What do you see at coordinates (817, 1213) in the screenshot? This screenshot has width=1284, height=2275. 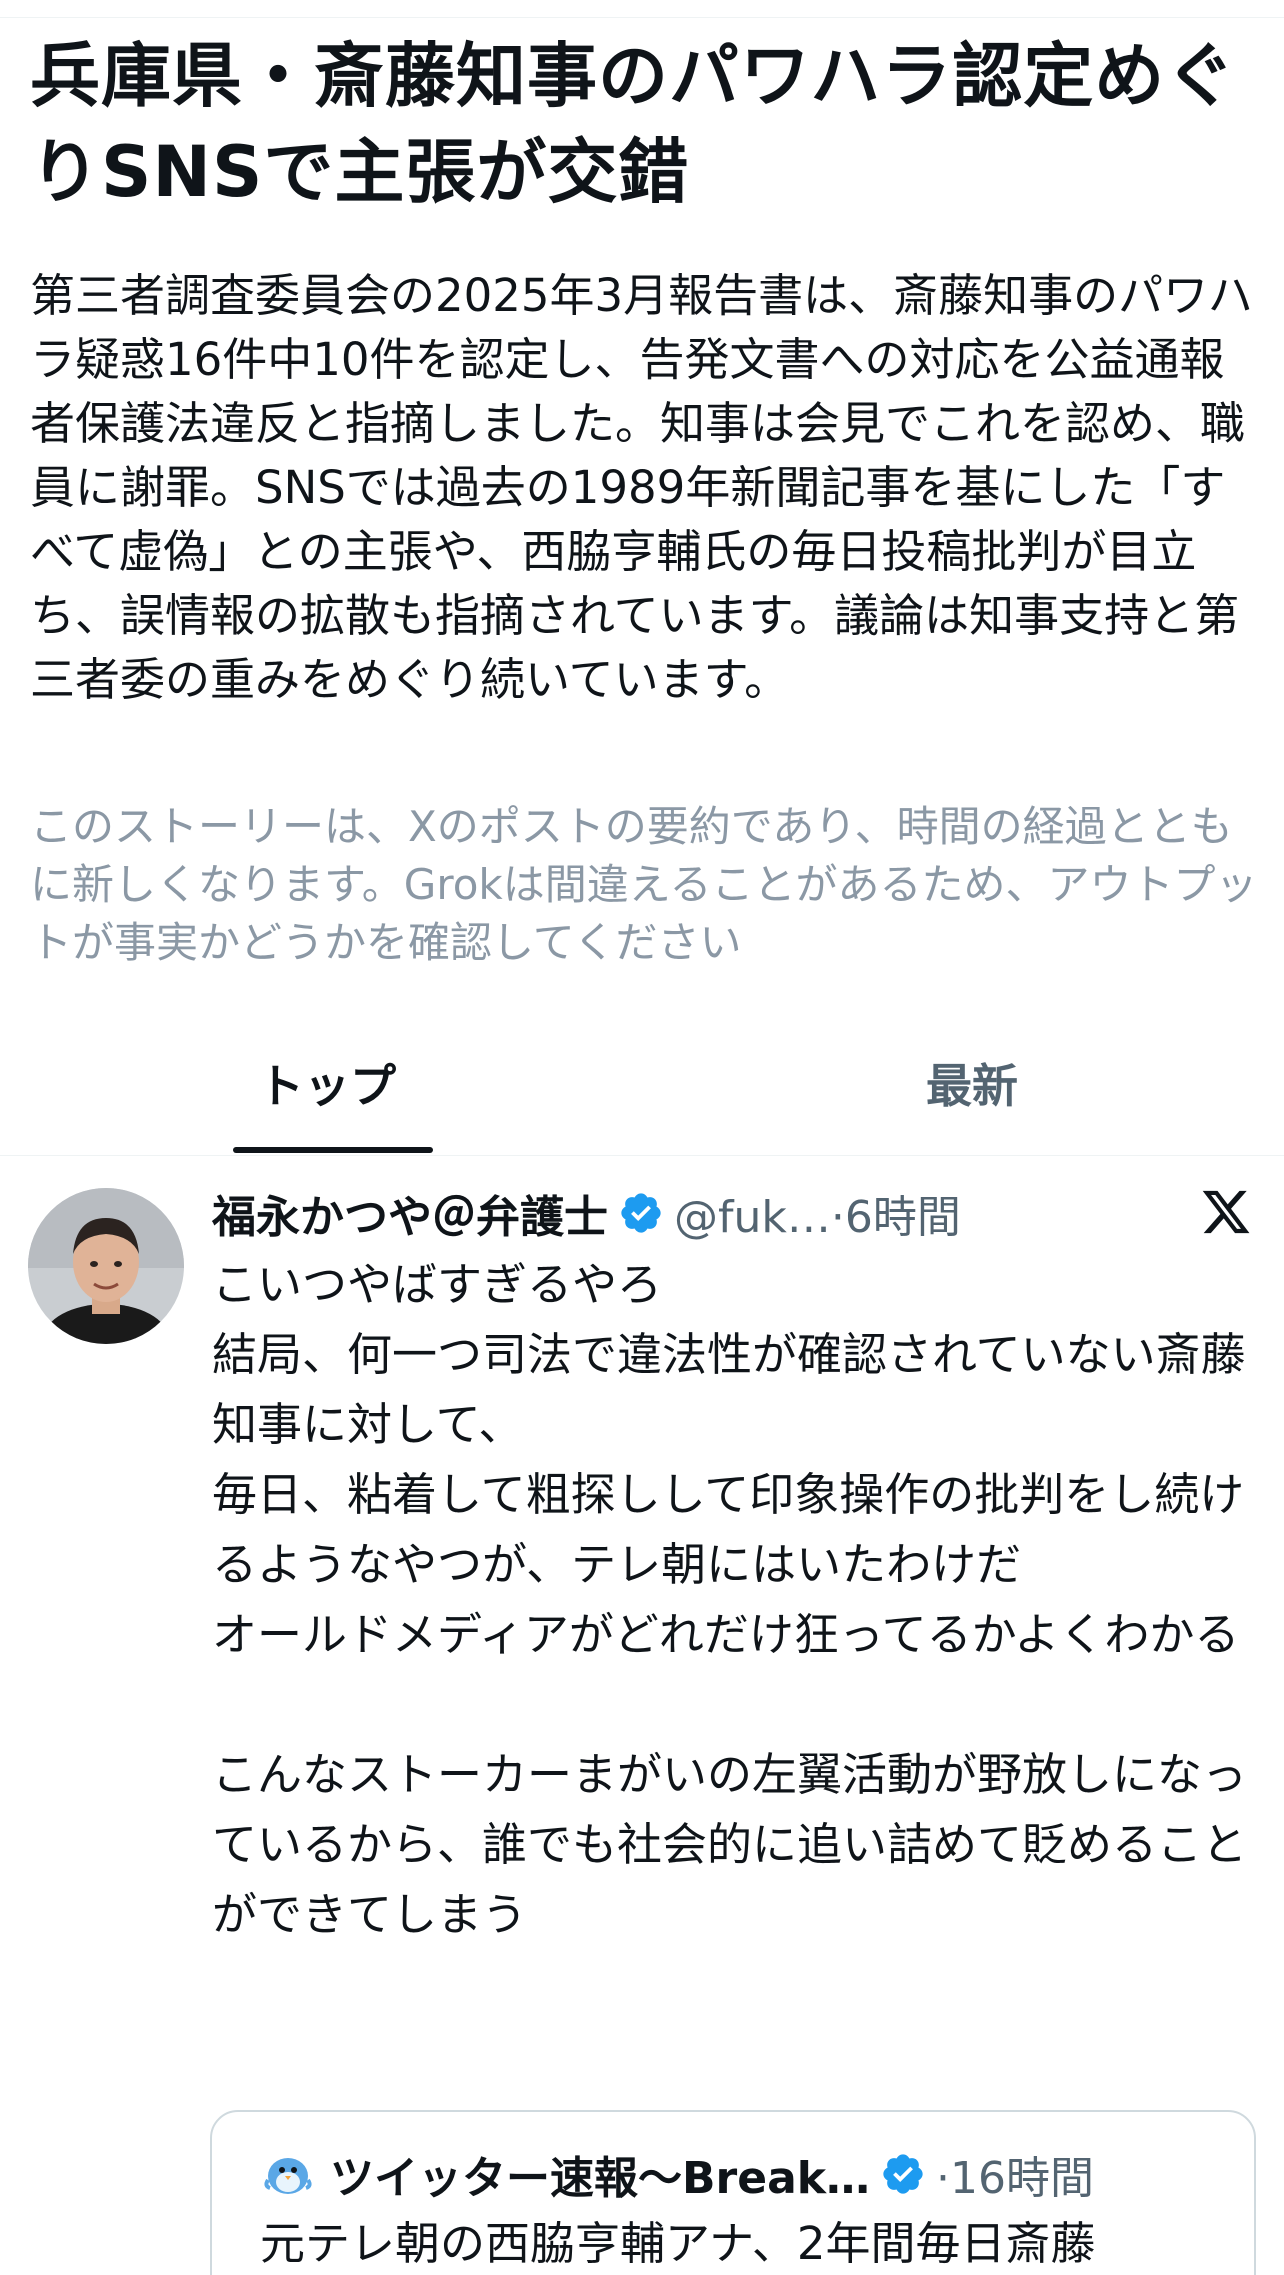 I see `author-handle-time: @fuk…·6時間` at bounding box center [817, 1213].